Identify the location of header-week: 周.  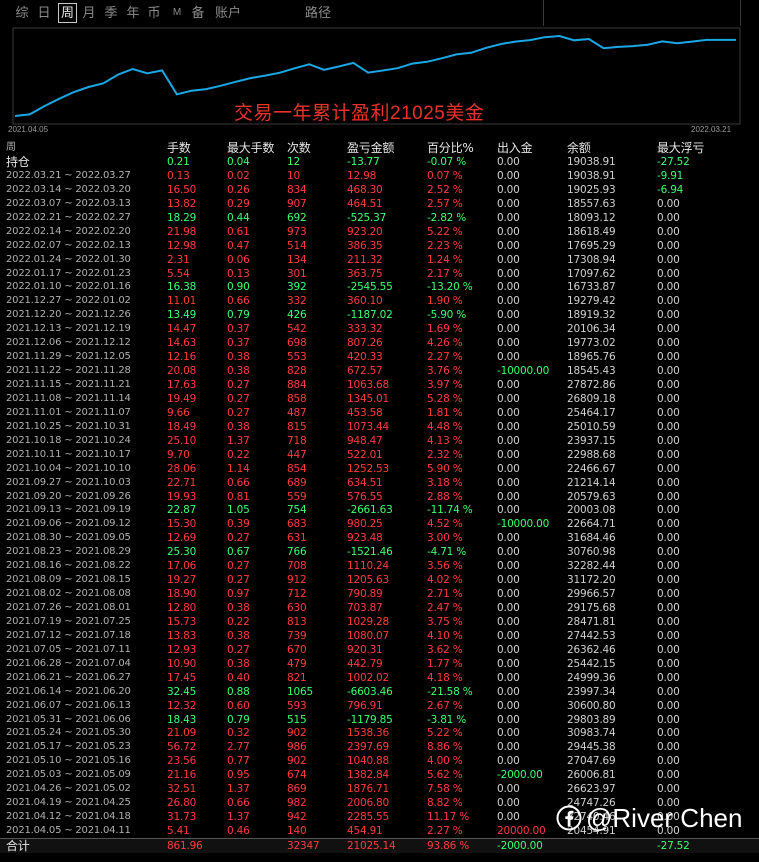
(11, 148).